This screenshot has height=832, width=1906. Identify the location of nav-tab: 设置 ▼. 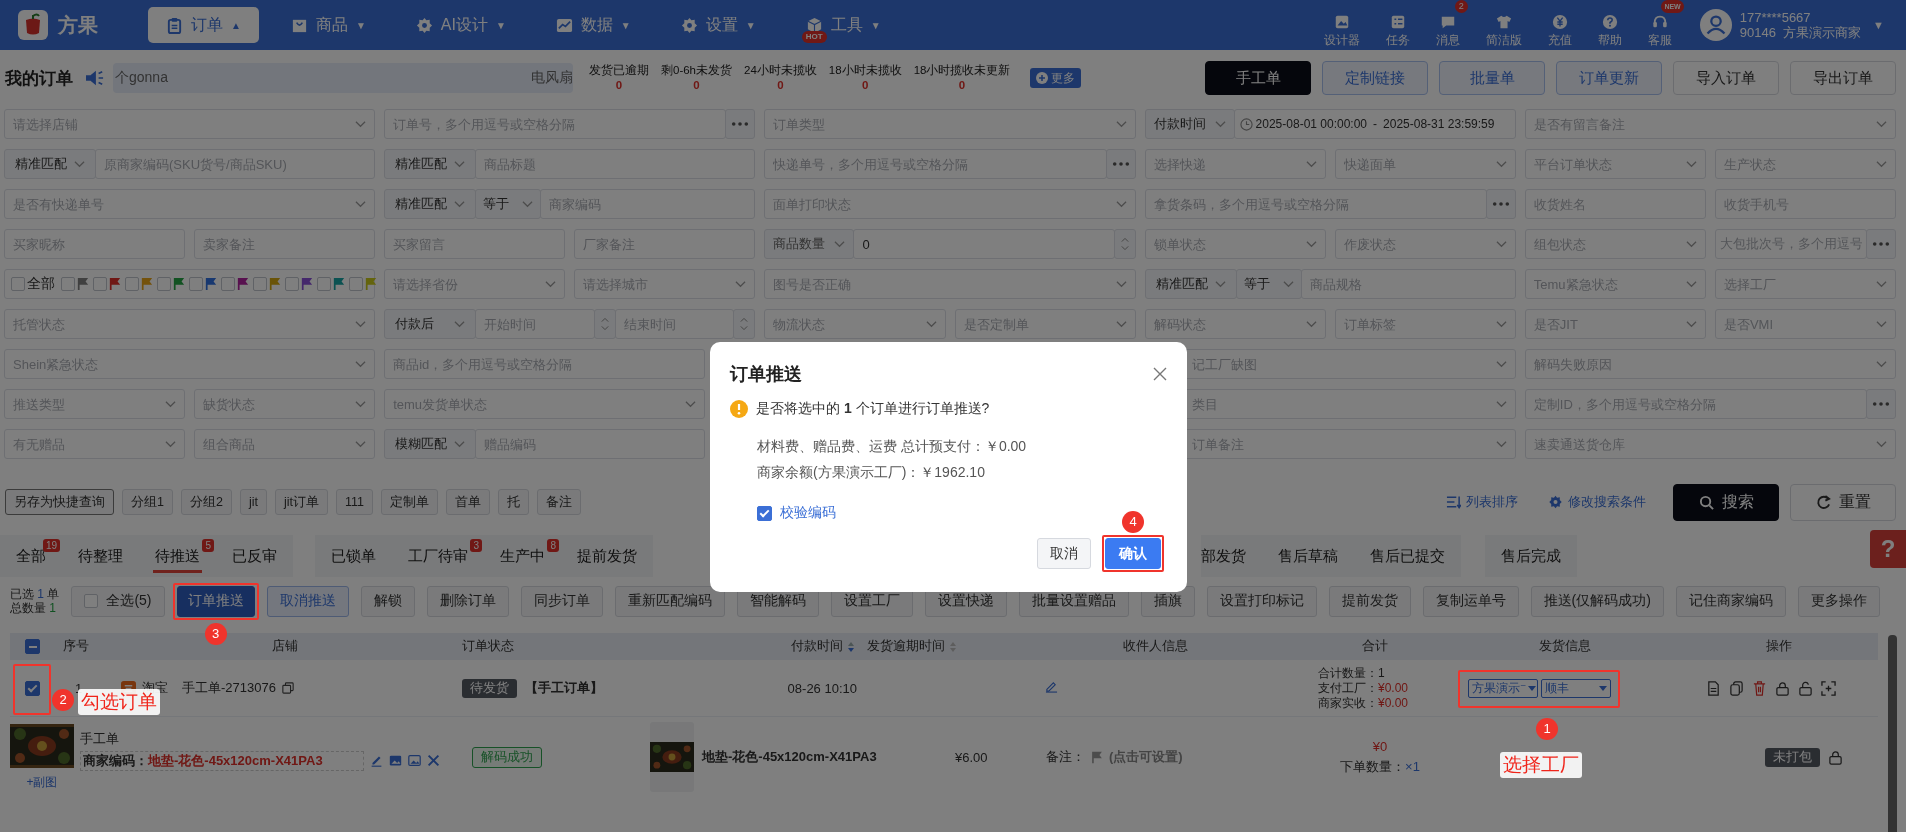
(718, 25).